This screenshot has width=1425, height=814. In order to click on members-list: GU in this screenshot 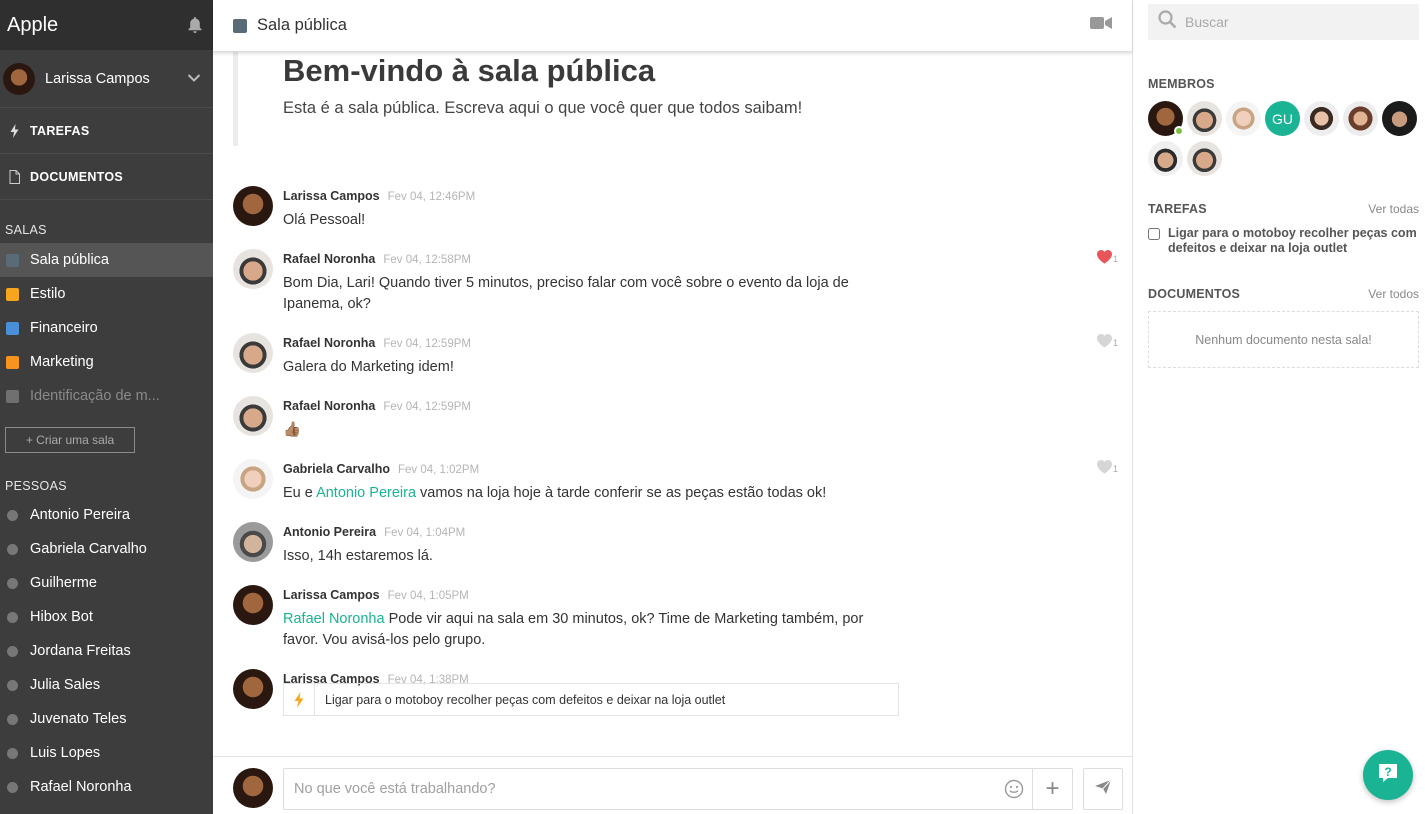, I will do `click(1286, 141)`.